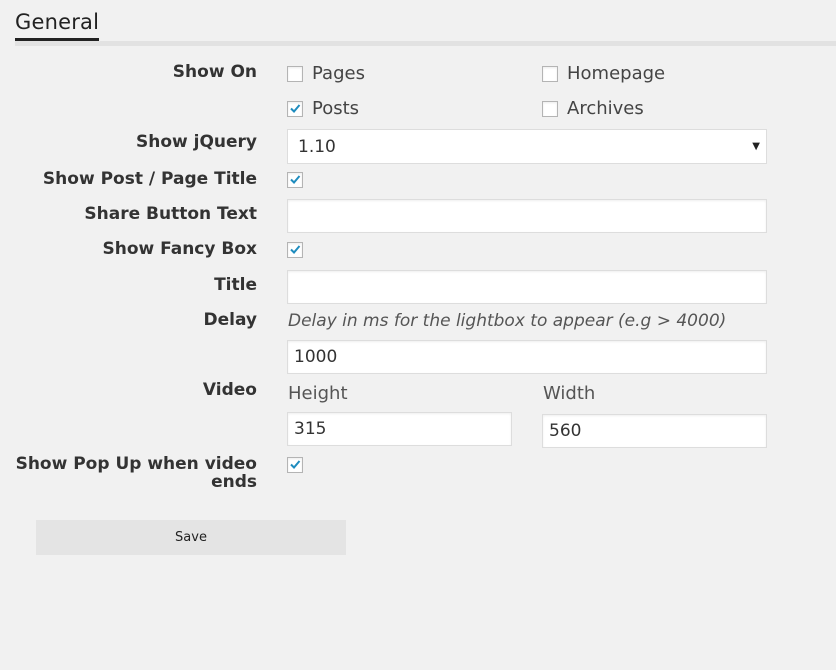 The image size is (836, 670). What do you see at coordinates (191, 537) in the screenshot?
I see `save-button: Save` at bounding box center [191, 537].